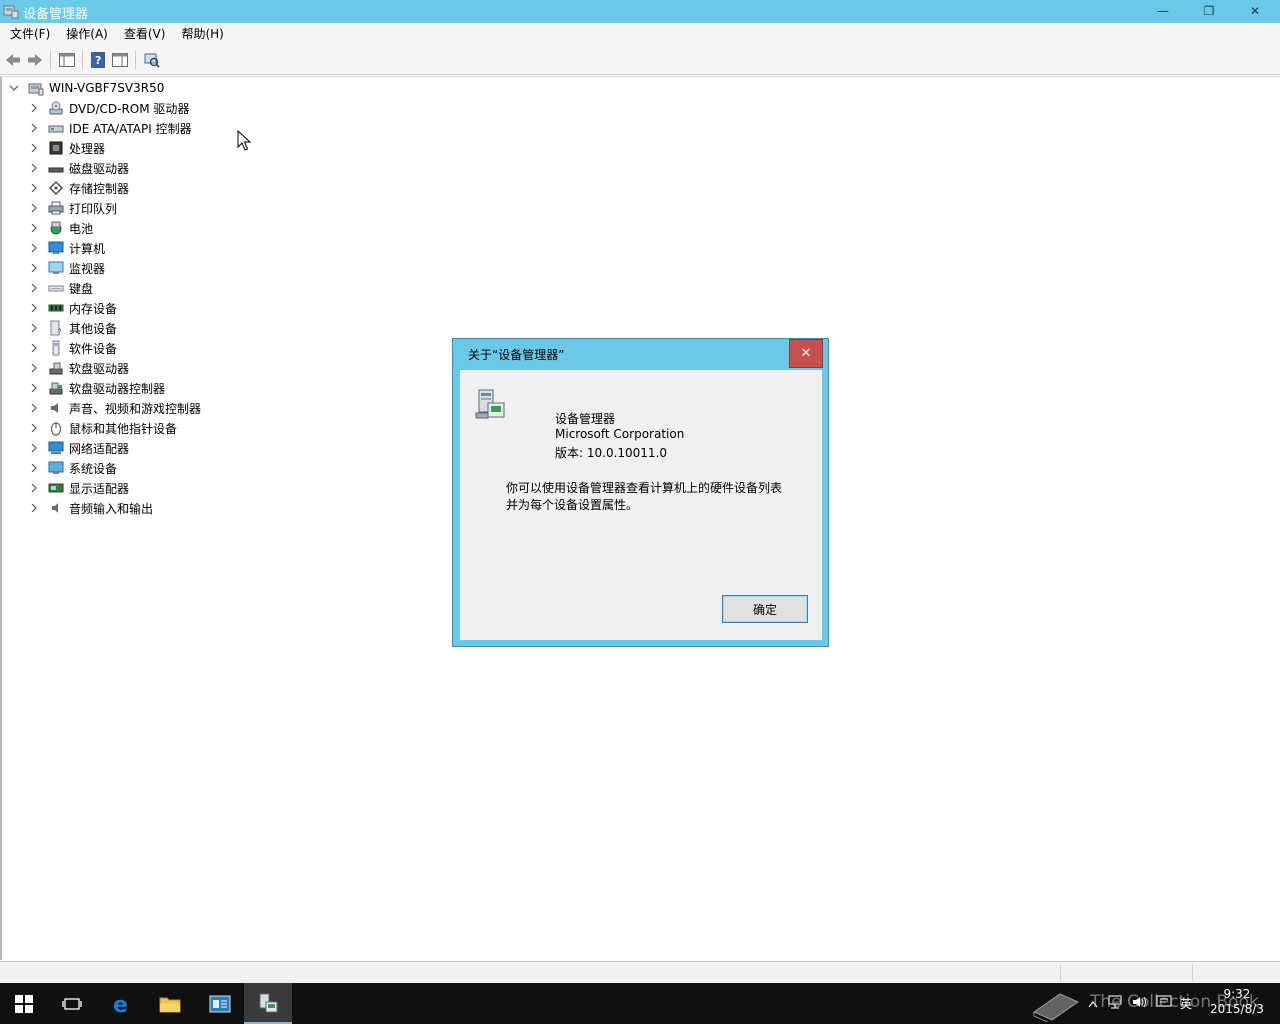 This screenshot has width=1280, height=1024. Describe the element at coordinates (1056, 1007) in the screenshot. I see `book-logo-icon` at that location.